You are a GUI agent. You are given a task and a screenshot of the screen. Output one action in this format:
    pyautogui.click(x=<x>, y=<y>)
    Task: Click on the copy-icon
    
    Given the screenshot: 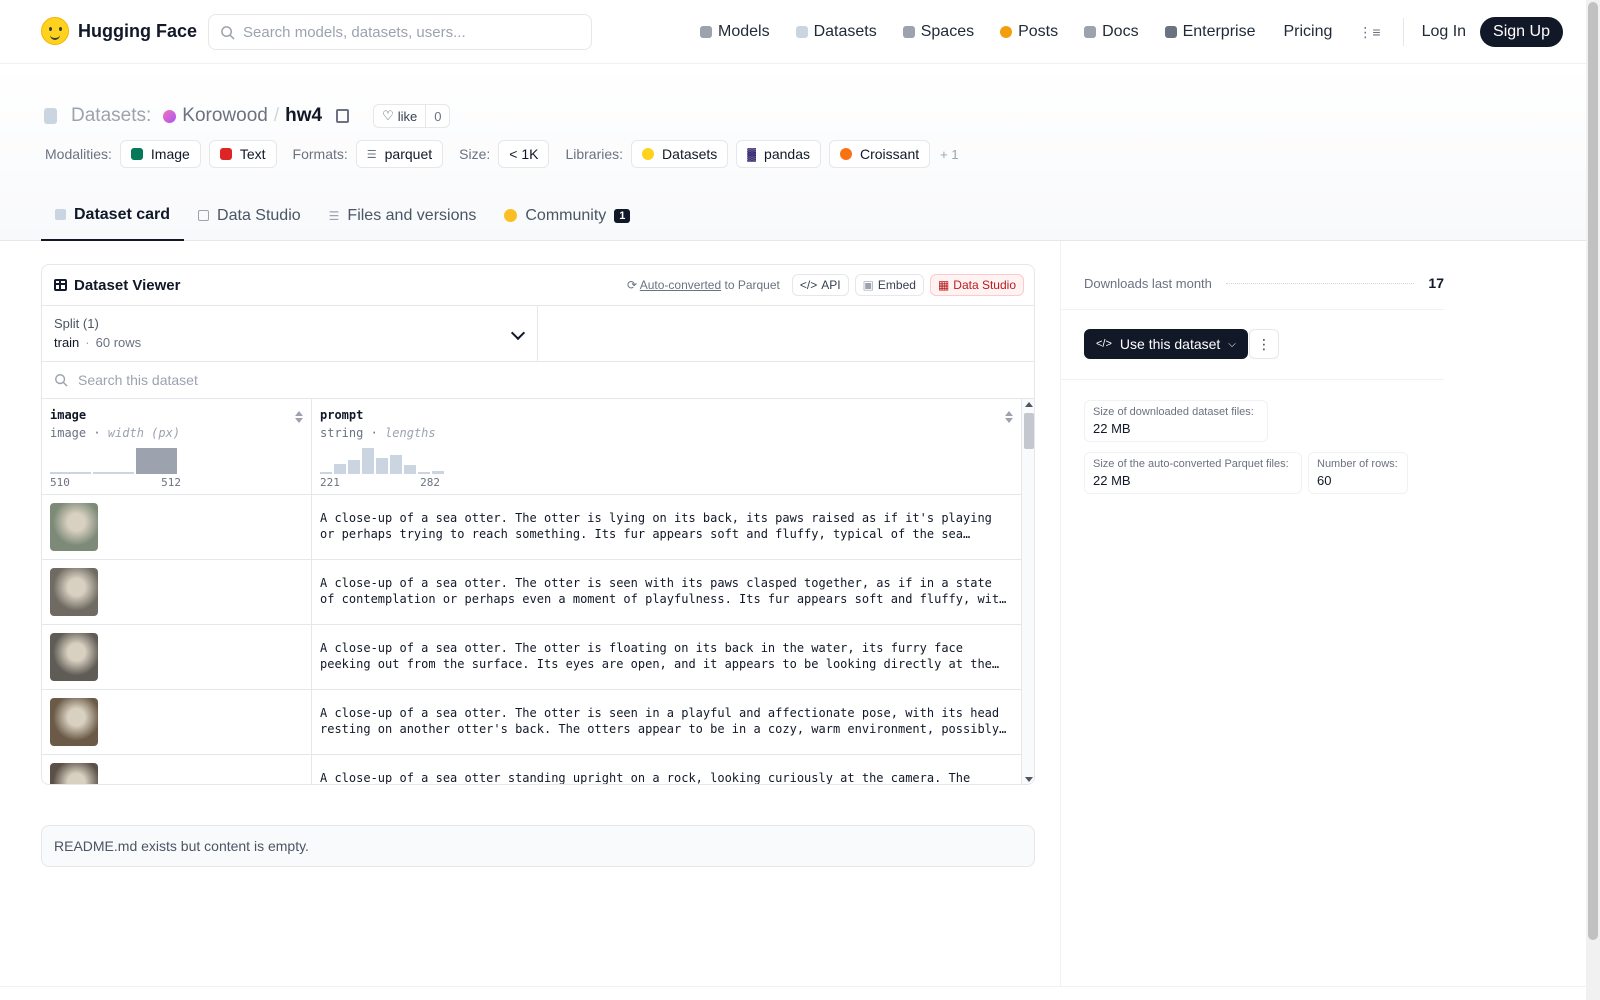 What is the action you would take?
    pyautogui.click(x=343, y=116)
    